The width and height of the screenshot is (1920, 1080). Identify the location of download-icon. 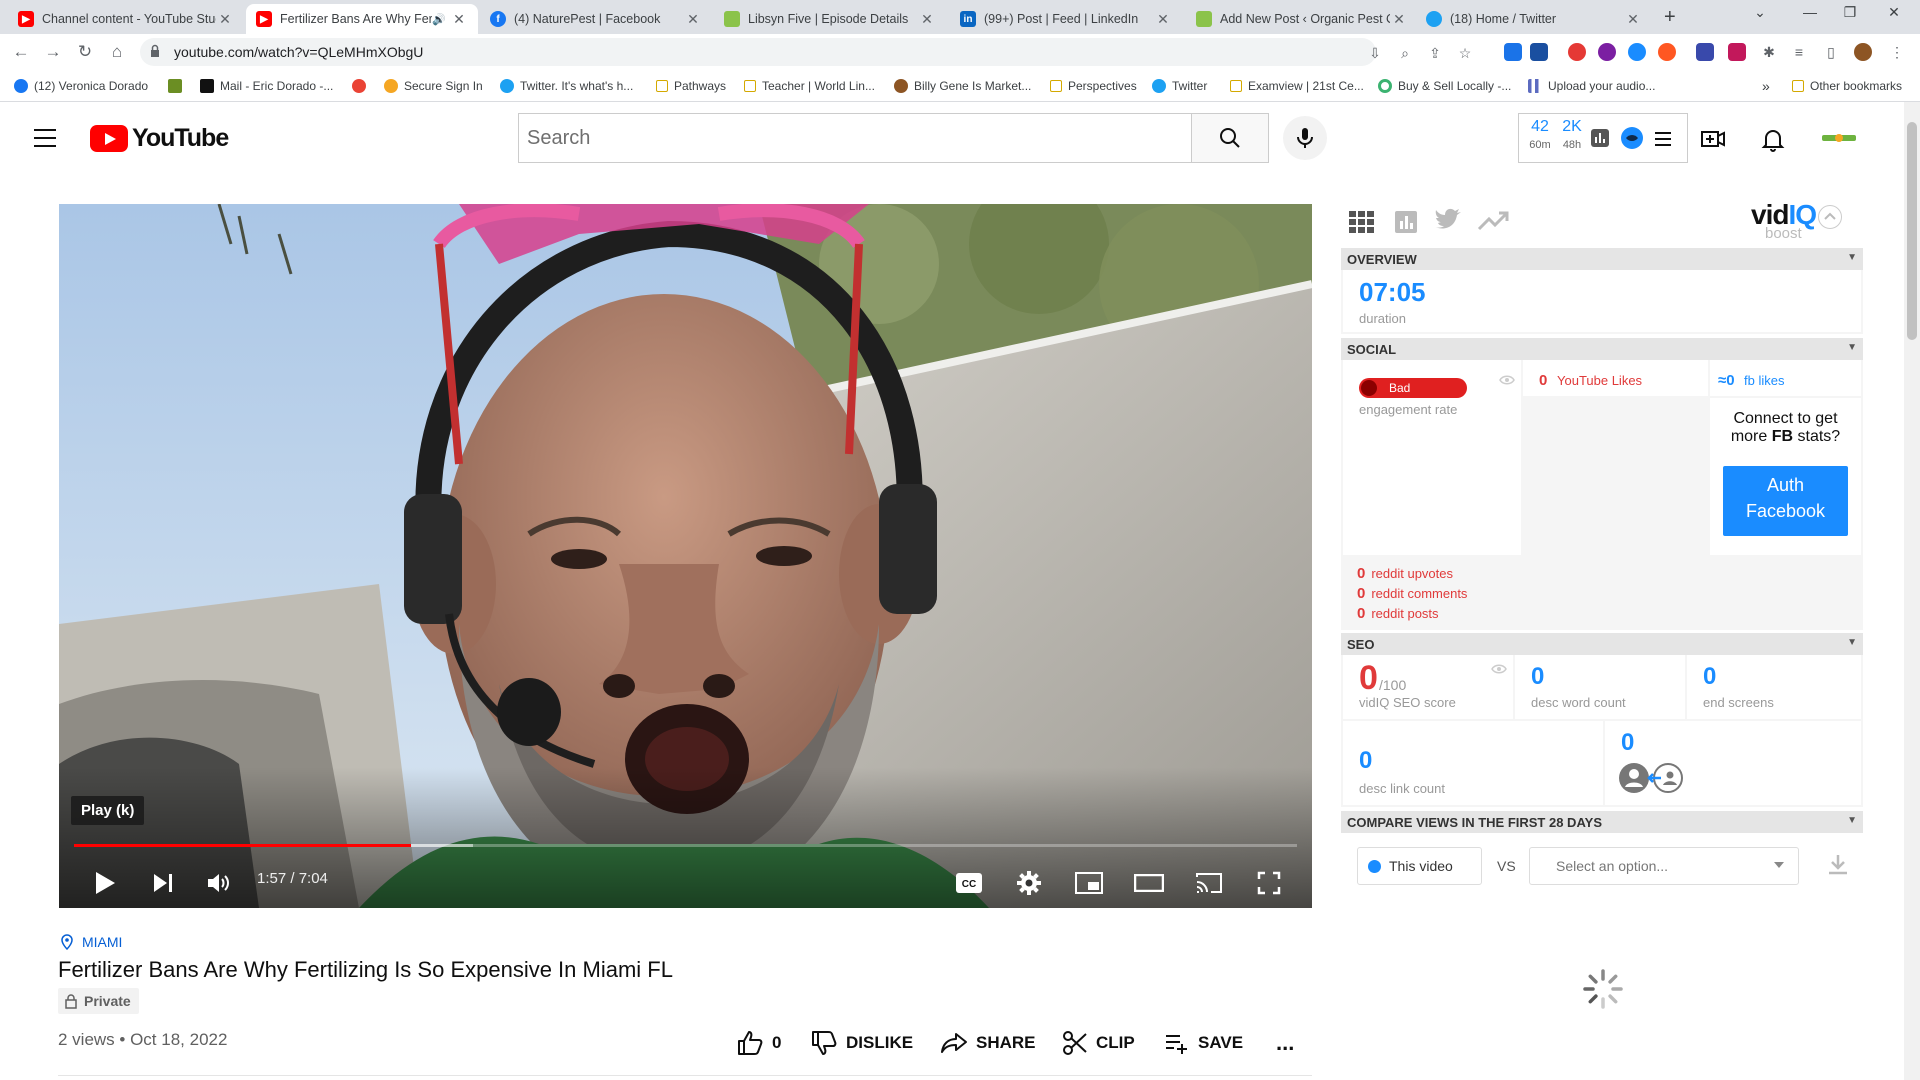
(1838, 865).